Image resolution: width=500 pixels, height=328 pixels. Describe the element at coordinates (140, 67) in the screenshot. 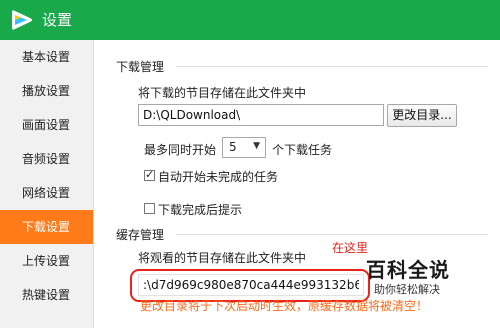

I see `download-section-title: 下载管理` at that location.